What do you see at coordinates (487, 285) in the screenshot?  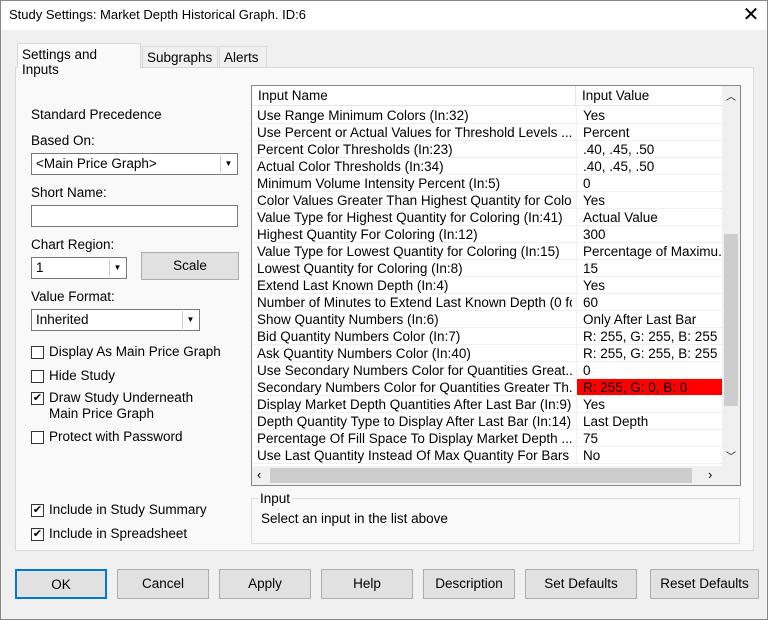 I see `input-row: Extend Last Known Depth (In:4) Yes` at bounding box center [487, 285].